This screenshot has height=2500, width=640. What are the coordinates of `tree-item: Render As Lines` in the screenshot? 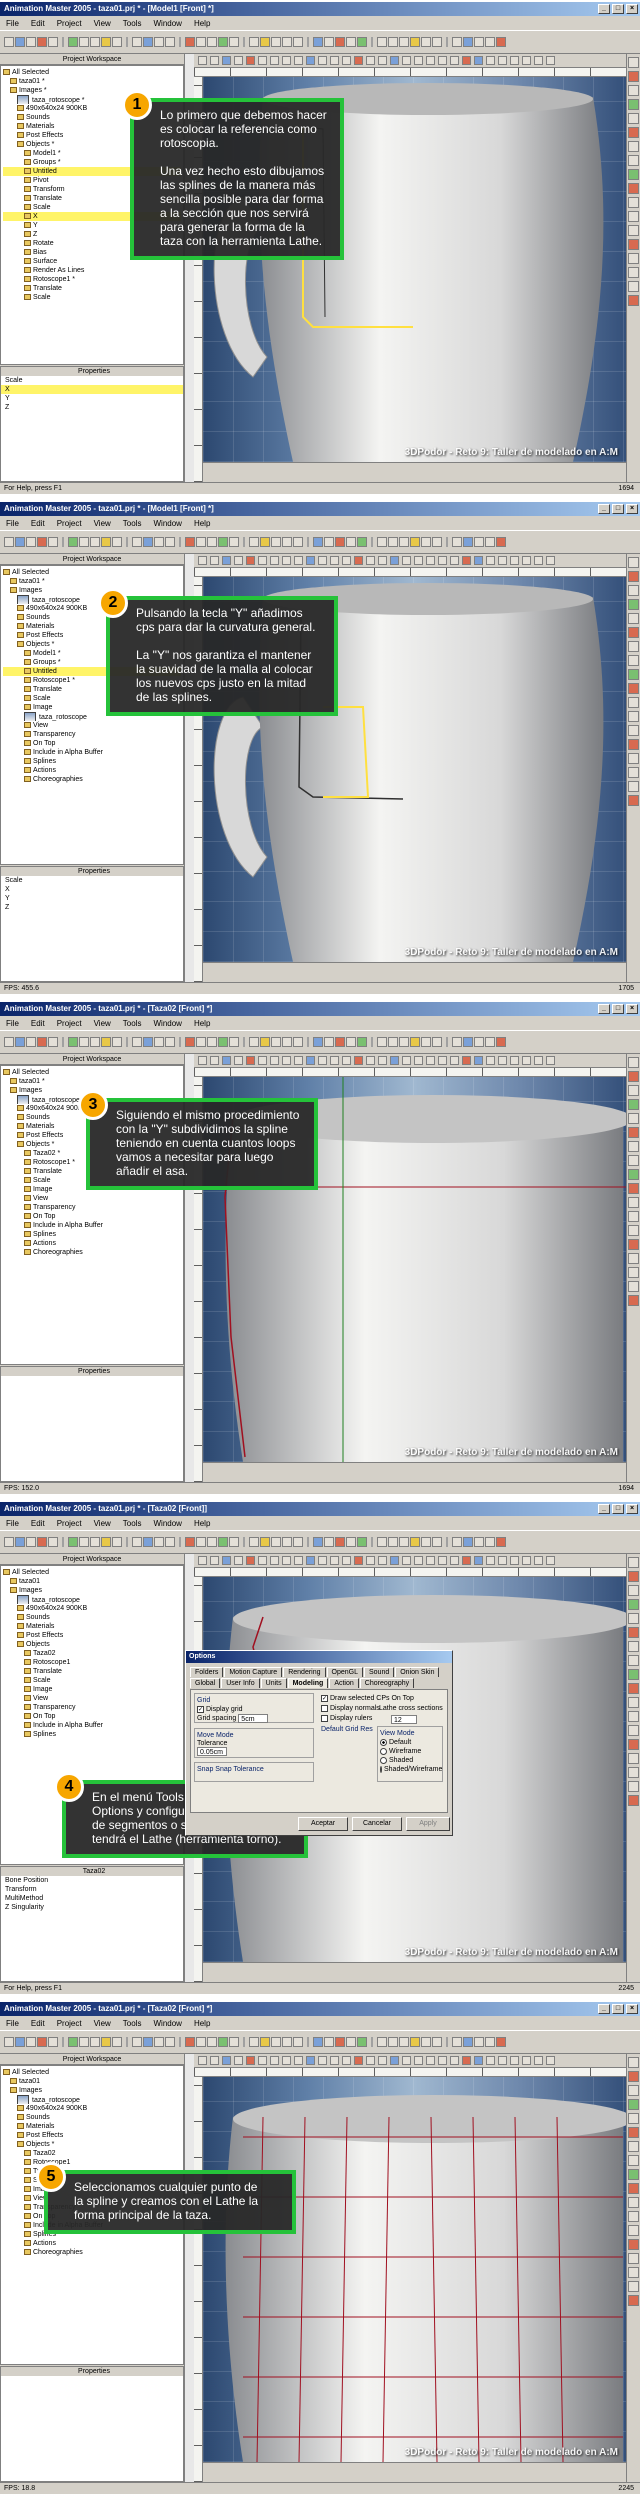 It's located at (92, 270).